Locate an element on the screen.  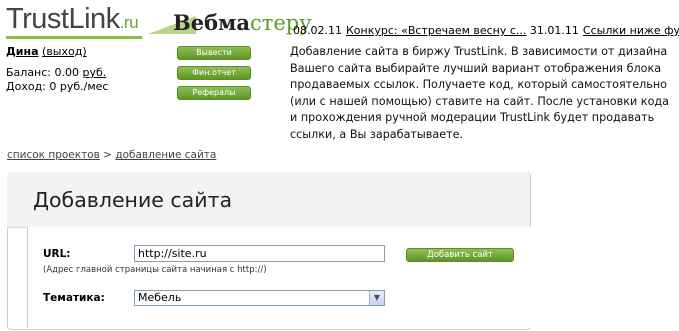
news-link: Ссылки ниже футера is located at coordinates (631, 30).